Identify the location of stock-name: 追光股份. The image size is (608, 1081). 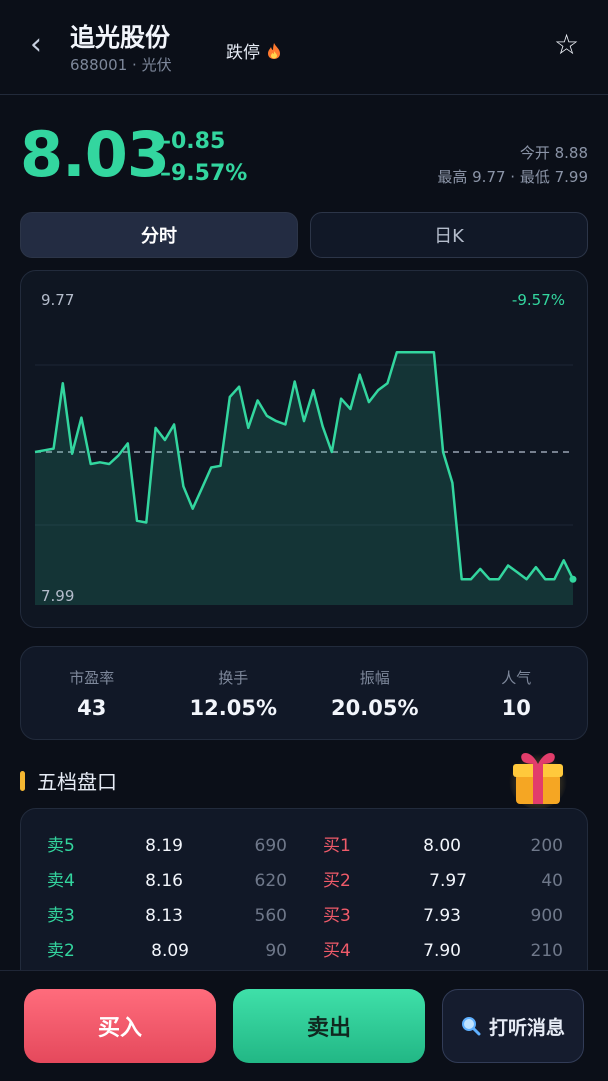
(120, 37).